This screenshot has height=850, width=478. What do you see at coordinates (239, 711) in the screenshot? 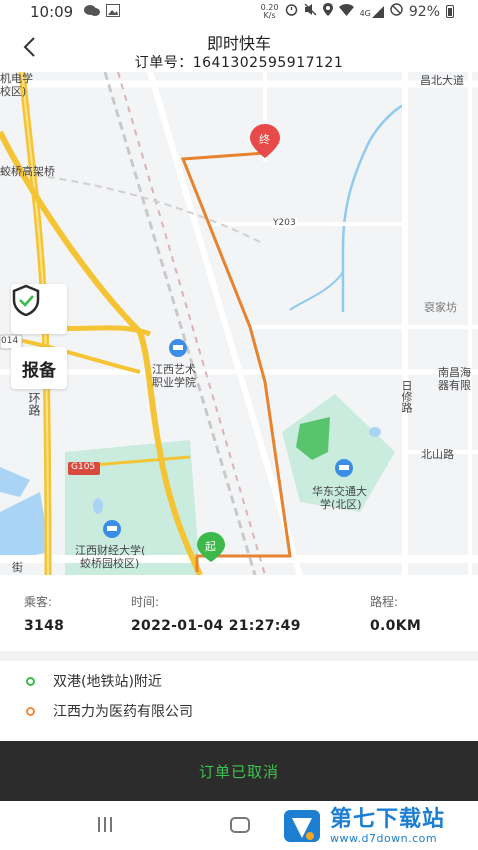
I see `end-address-row: 江西力为医药有限公司` at bounding box center [239, 711].